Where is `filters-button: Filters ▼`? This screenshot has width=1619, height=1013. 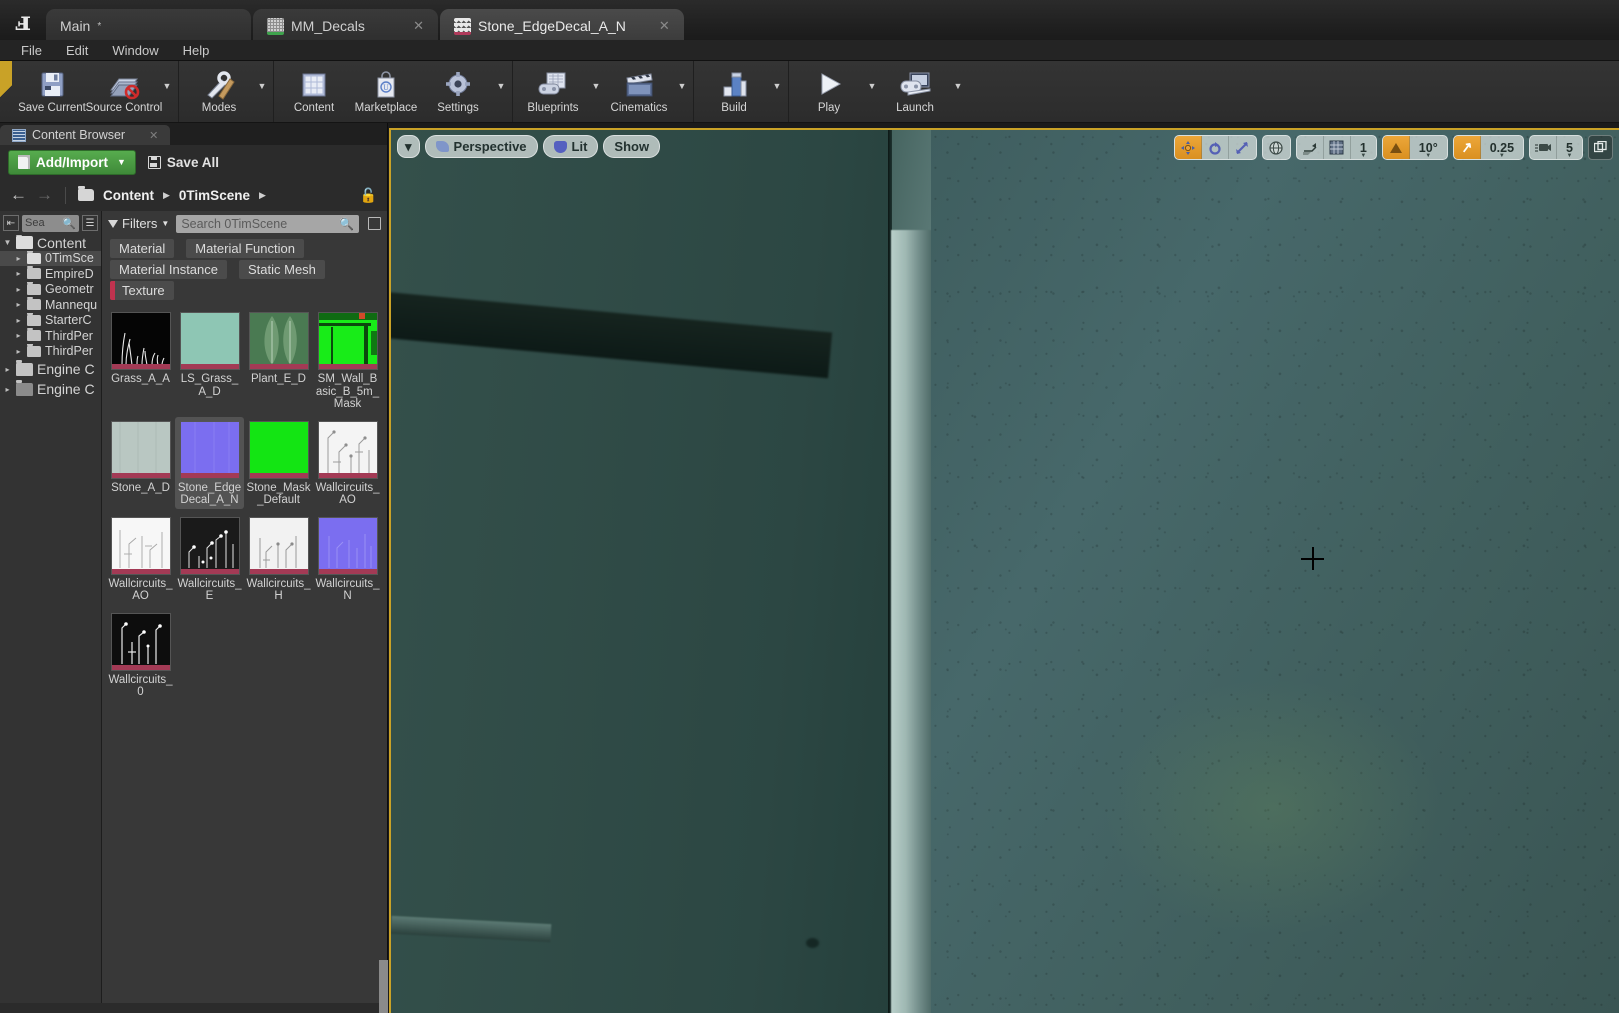
filters-button: Filters ▼ is located at coordinates (138, 223).